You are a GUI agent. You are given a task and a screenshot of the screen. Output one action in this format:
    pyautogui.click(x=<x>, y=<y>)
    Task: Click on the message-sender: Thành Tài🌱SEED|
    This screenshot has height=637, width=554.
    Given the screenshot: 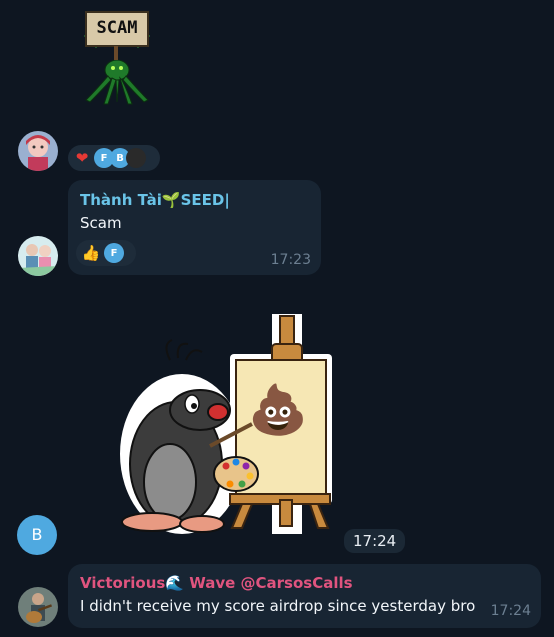 What is the action you would take?
    pyautogui.click(x=155, y=200)
    